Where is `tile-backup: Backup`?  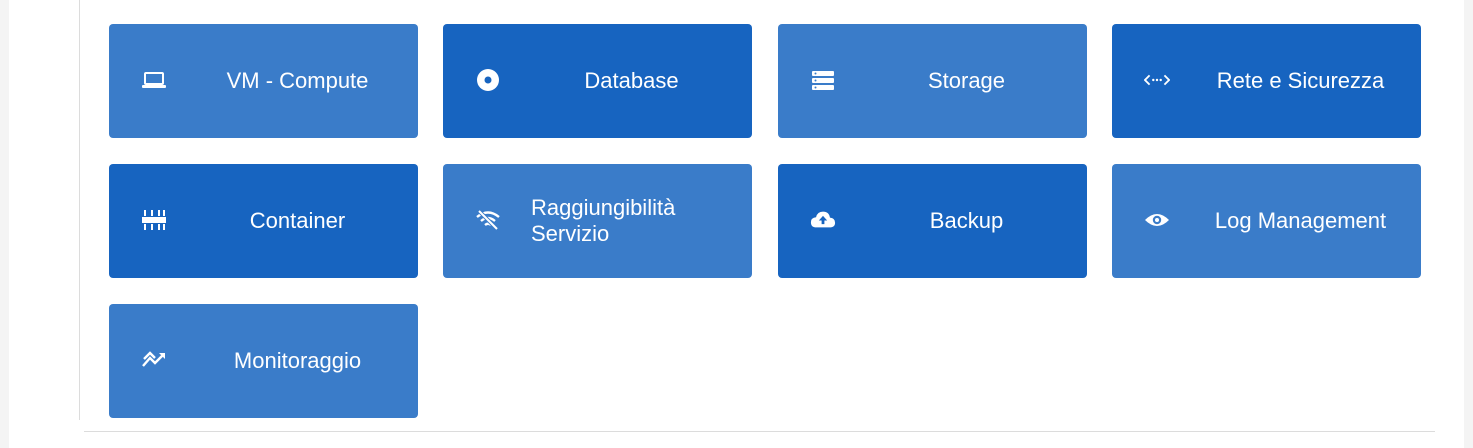 tile-backup: Backup is located at coordinates (932, 221).